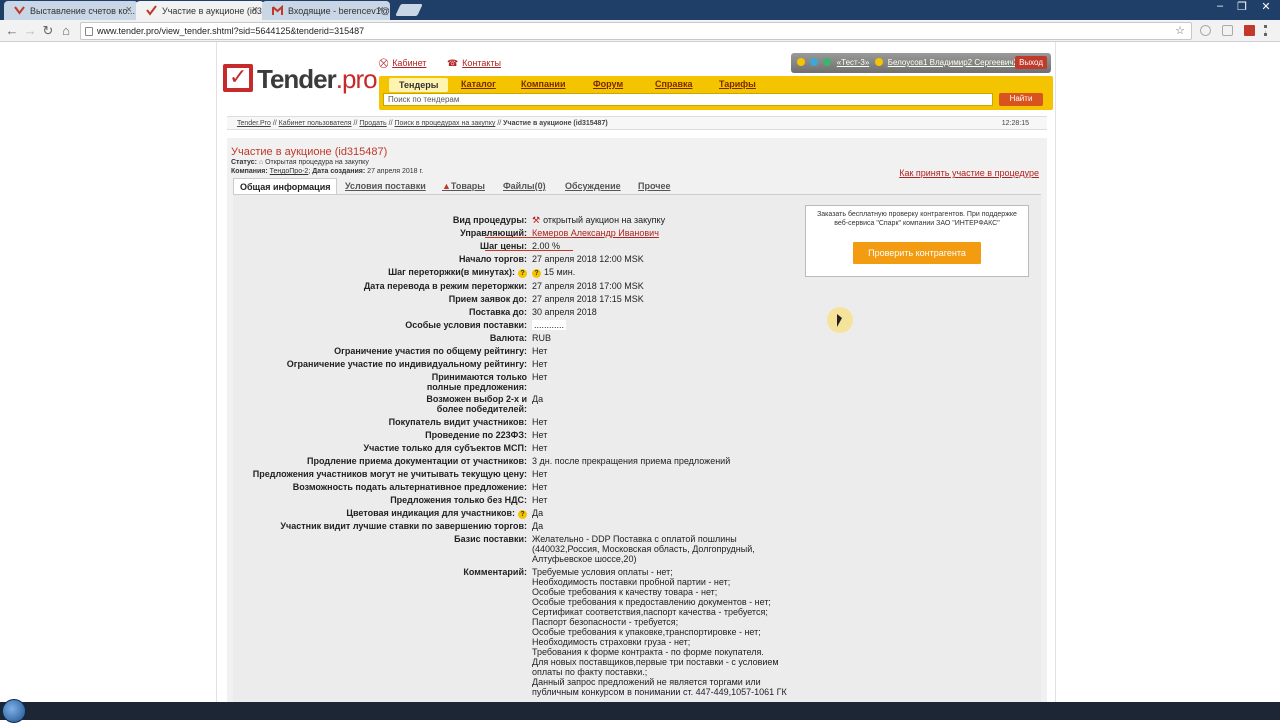 The height and width of the screenshot is (723, 1280). What do you see at coordinates (524, 186) in the screenshot?
I see `tab-files: Файлы(0)` at bounding box center [524, 186].